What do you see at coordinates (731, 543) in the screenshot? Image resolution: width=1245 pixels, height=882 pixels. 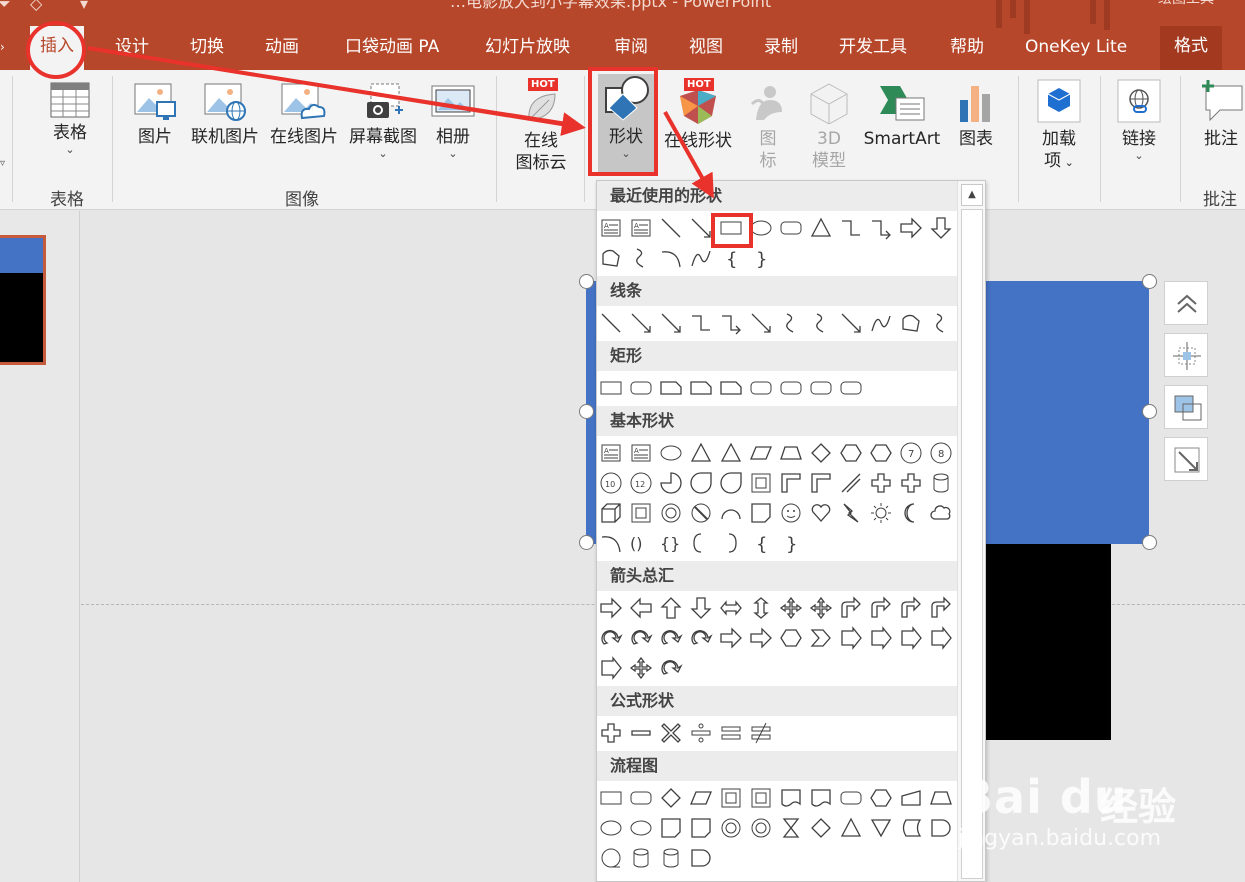 I see `shape-right-bracket-icon` at bounding box center [731, 543].